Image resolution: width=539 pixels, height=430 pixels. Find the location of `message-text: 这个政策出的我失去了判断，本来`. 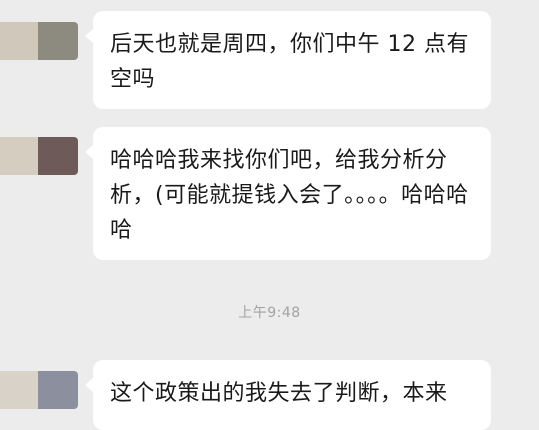

message-text: 这个政策出的我失去了判断，本来 is located at coordinates (279, 393).